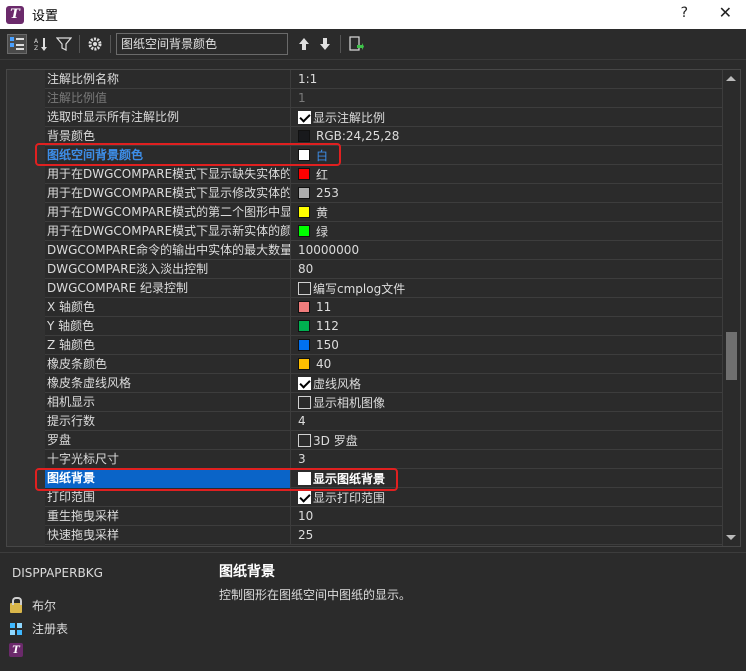 The image size is (746, 671). What do you see at coordinates (684, 13) in the screenshot?
I see `help-button: ?` at bounding box center [684, 13].